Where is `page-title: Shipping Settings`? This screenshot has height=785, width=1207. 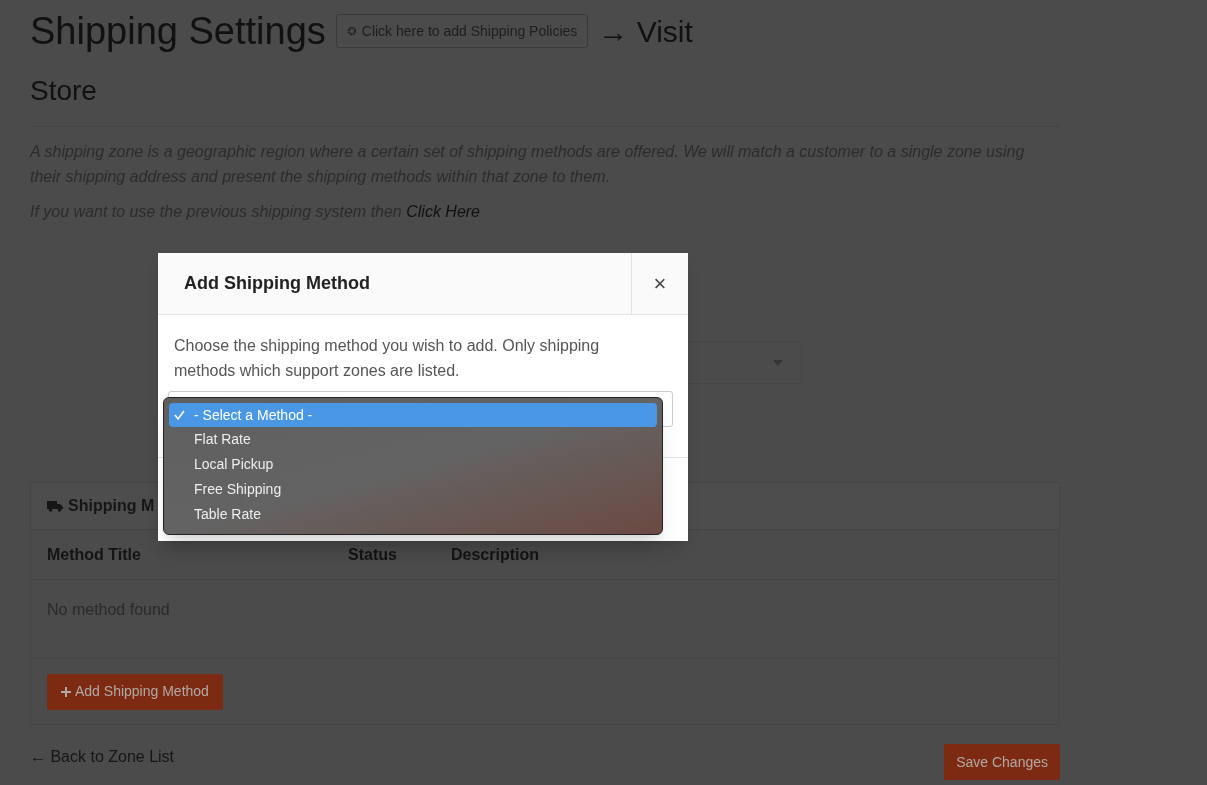 page-title: Shipping Settings is located at coordinates (178, 31).